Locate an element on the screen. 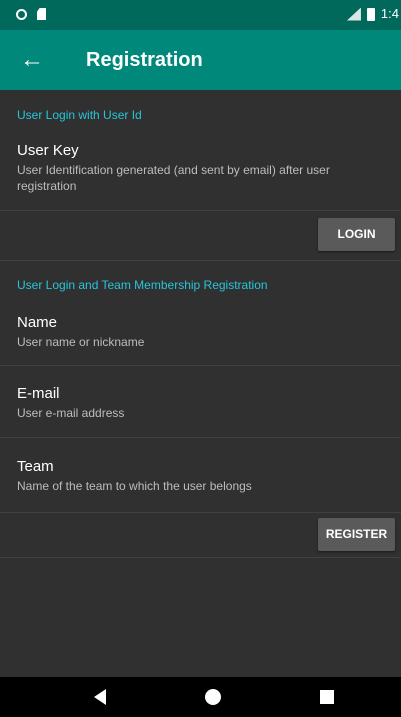 The width and height of the screenshot is (401, 717). status-left-icons is located at coordinates (31, 14).